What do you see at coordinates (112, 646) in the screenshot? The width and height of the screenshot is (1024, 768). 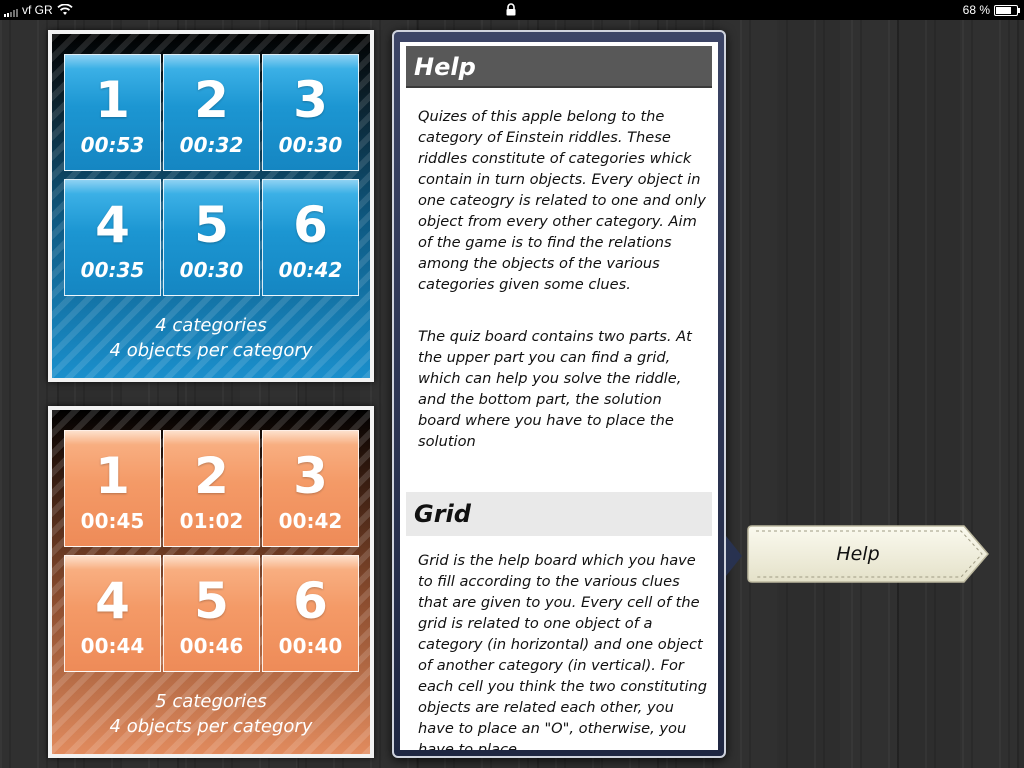 I see `level-best-time: 00:44` at bounding box center [112, 646].